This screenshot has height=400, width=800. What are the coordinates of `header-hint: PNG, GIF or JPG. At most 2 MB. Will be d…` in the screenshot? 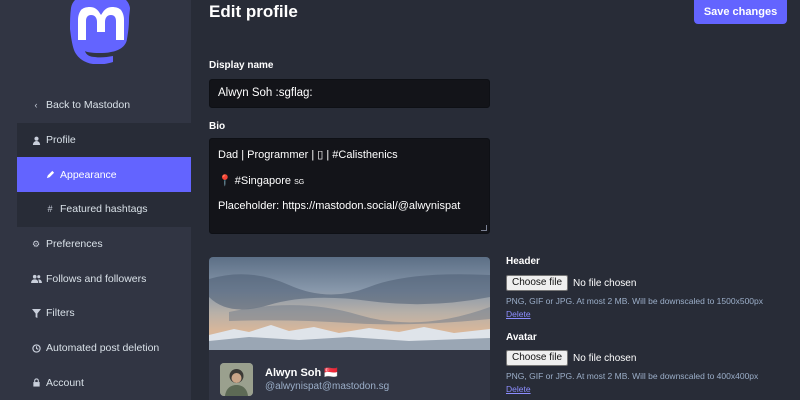 It's located at (634, 301).